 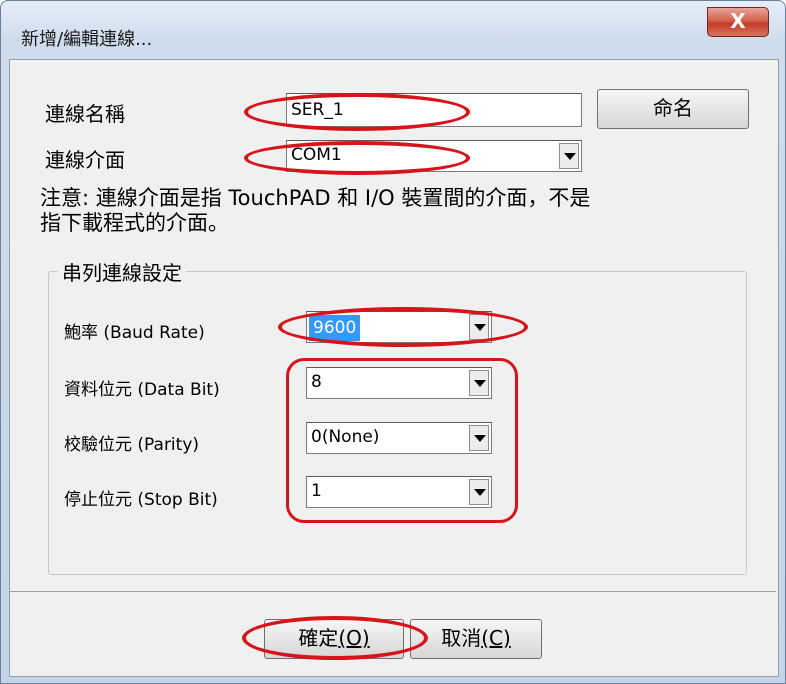 I want to click on rename-button: 命名, so click(x=673, y=109).